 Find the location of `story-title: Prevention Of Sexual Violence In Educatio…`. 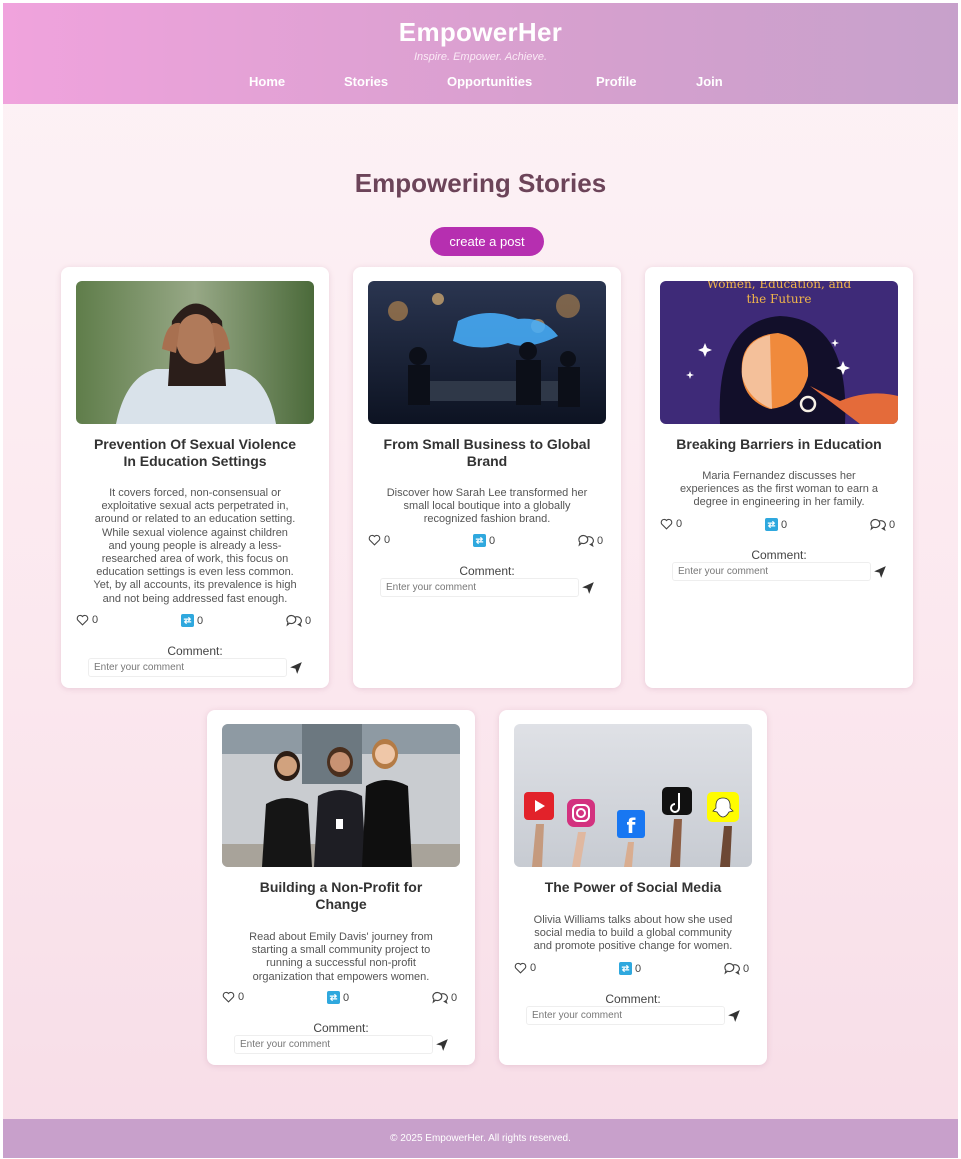

story-title: Prevention Of Sexual Violence In Educatio… is located at coordinates (195, 452).